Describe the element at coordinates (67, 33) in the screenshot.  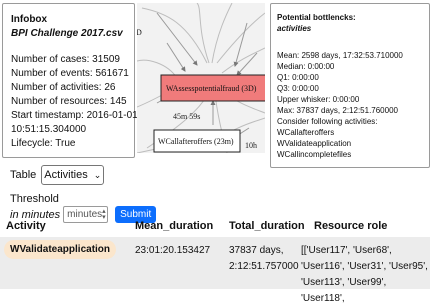
I see `infobox-file-name: BPI Challenge 2017.csv` at that location.